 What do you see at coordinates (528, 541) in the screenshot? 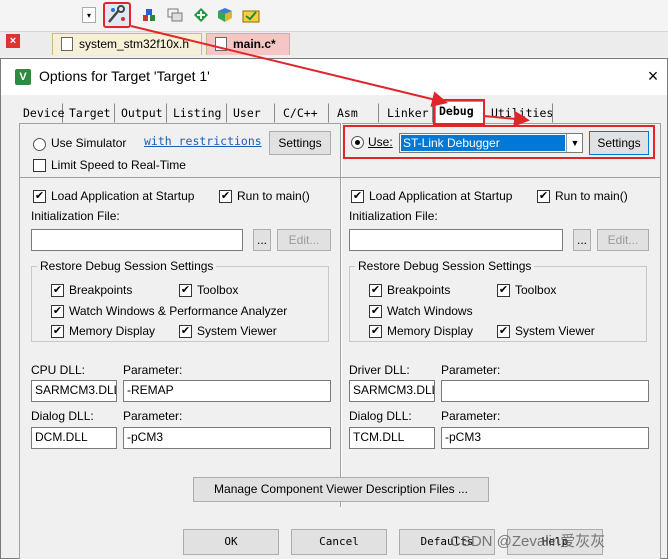
I see `watermark: CSDN @Zevalin爱灰灰` at bounding box center [528, 541].